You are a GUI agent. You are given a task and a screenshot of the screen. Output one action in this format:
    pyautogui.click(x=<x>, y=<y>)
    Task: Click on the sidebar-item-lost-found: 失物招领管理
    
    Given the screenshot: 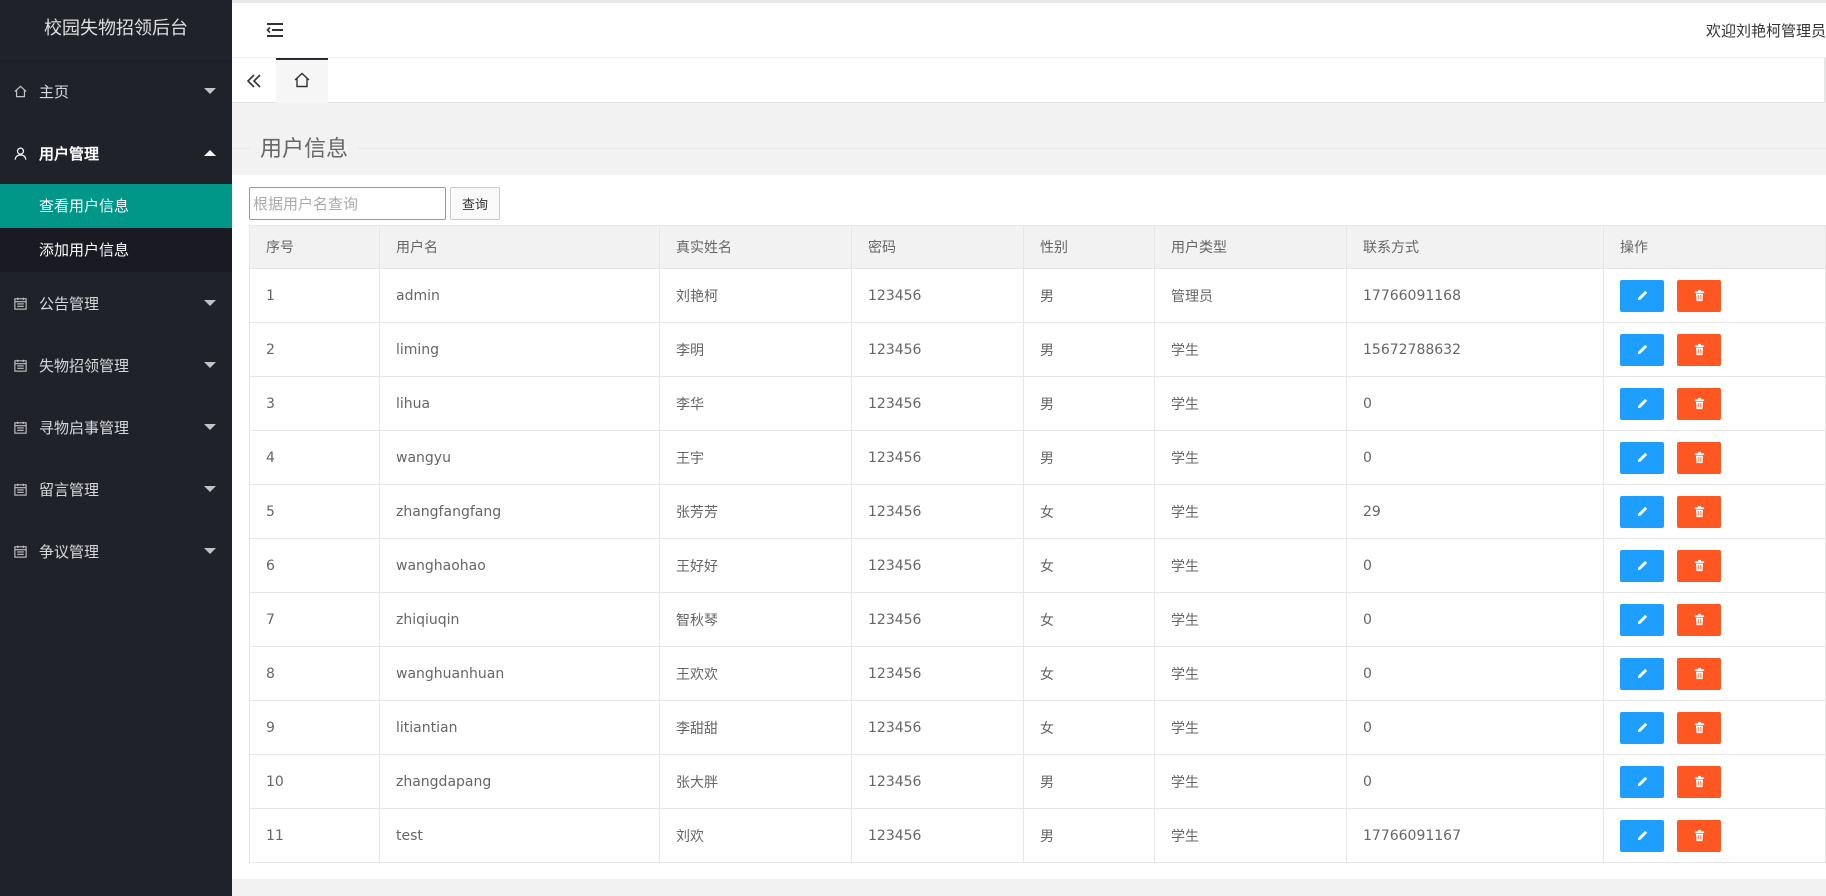 What is the action you would take?
    pyautogui.click(x=116, y=365)
    